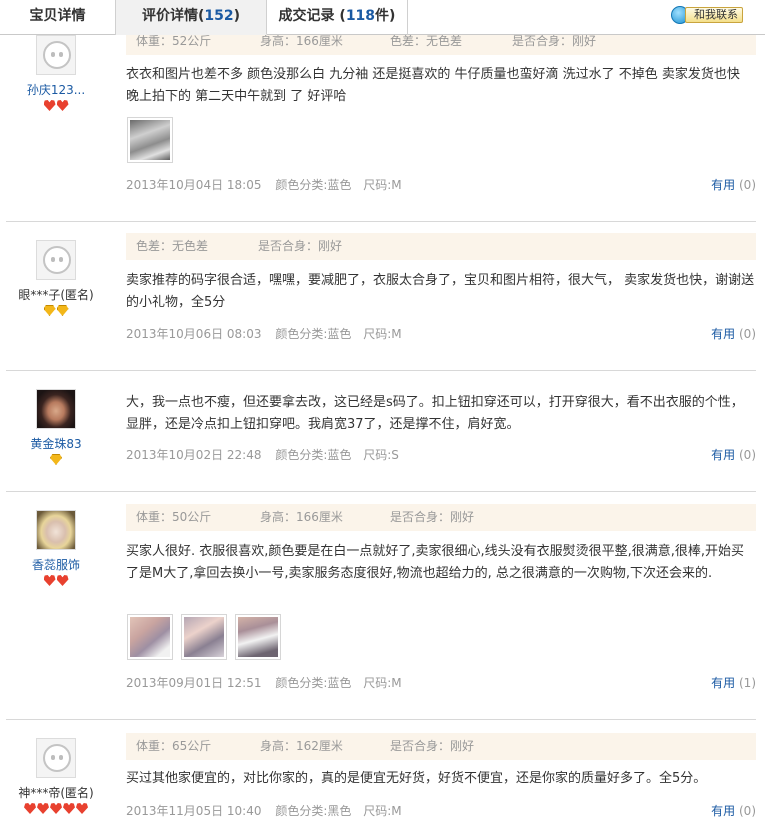 The width and height of the screenshot is (765, 820). What do you see at coordinates (56, 295) in the screenshot?
I see `reviewer-name: 眼***子(匿名)` at bounding box center [56, 295].